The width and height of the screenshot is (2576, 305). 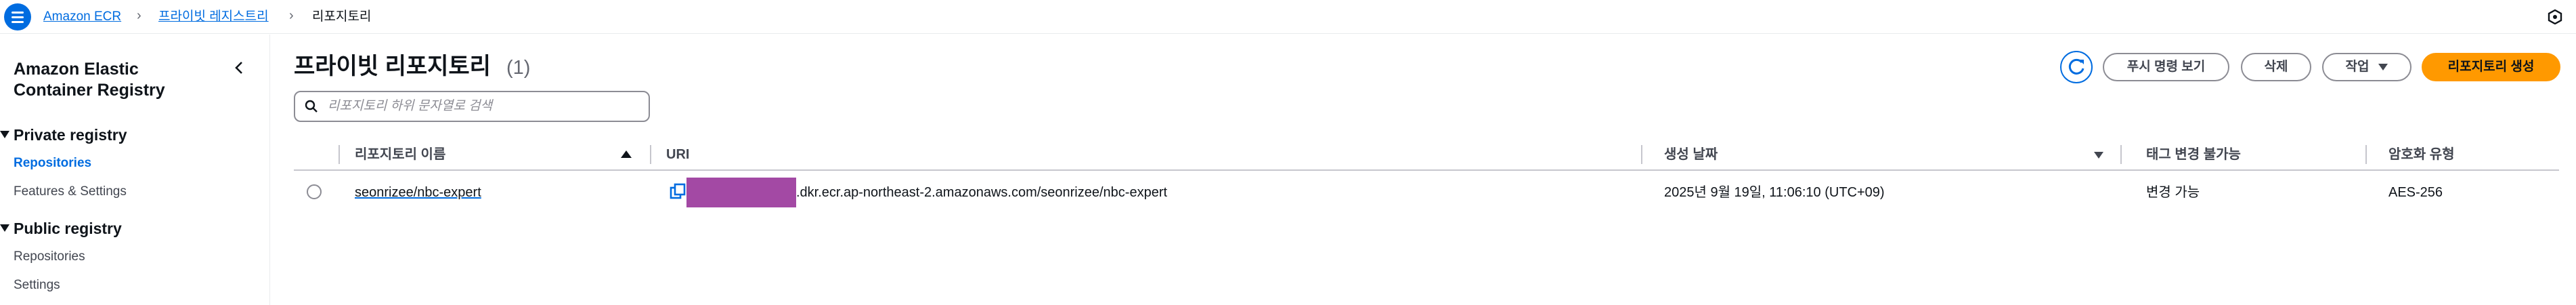 What do you see at coordinates (2276, 67) in the screenshot?
I see `delete-button: 삭제` at bounding box center [2276, 67].